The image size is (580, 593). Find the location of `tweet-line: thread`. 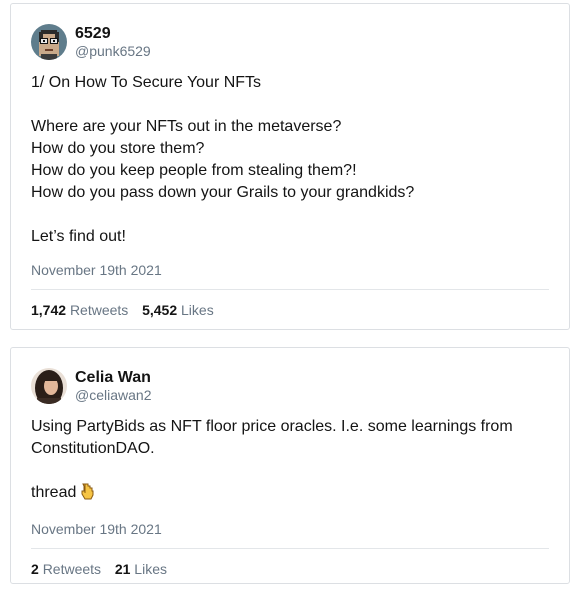

tweet-line: thread is located at coordinates (54, 492).